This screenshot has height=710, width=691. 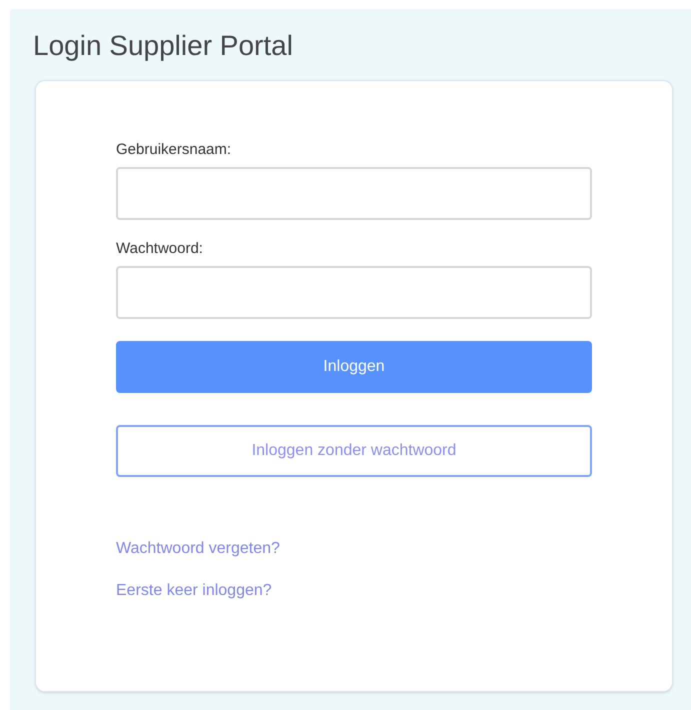 What do you see at coordinates (354, 451) in the screenshot?
I see `secondary-button: Inloggen zonder wachtwoord` at bounding box center [354, 451].